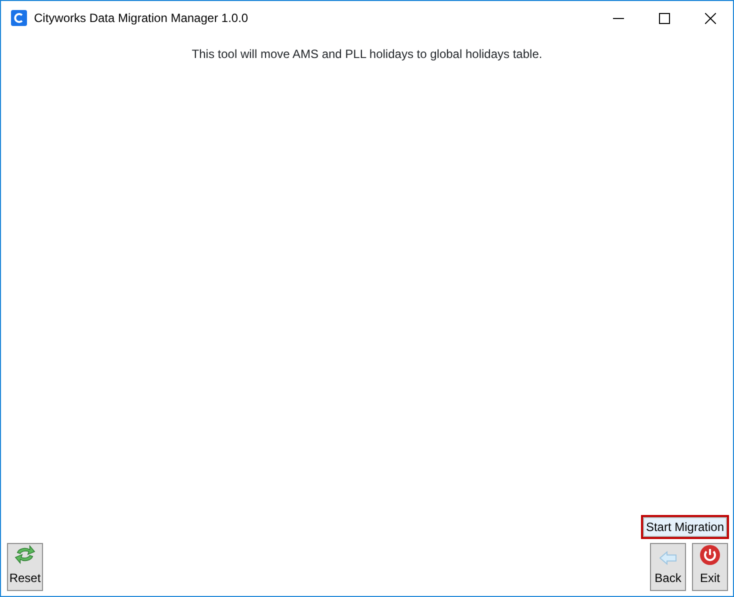 The image size is (734, 597). I want to click on maximize-icon, so click(664, 18).